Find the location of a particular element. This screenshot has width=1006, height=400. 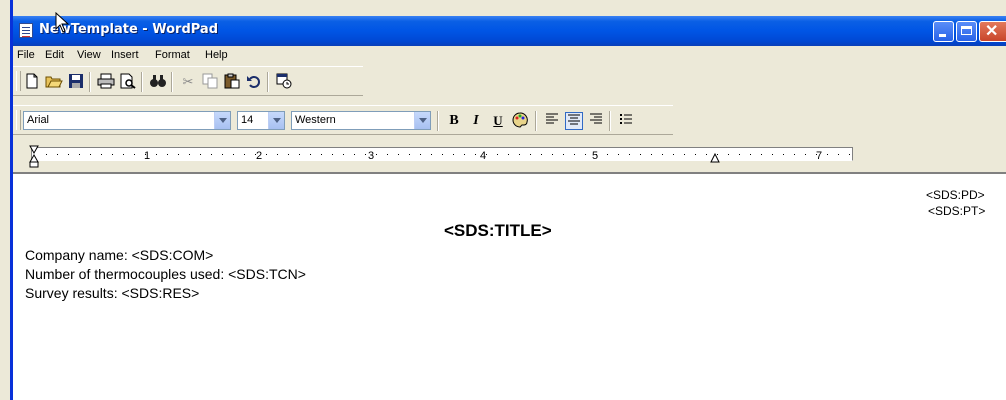

bullets-button is located at coordinates (626, 121).